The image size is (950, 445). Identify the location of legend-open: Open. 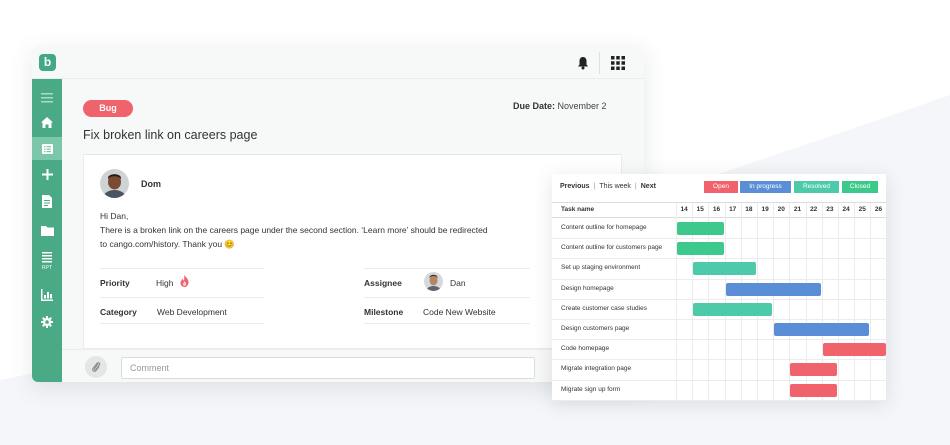
(721, 187).